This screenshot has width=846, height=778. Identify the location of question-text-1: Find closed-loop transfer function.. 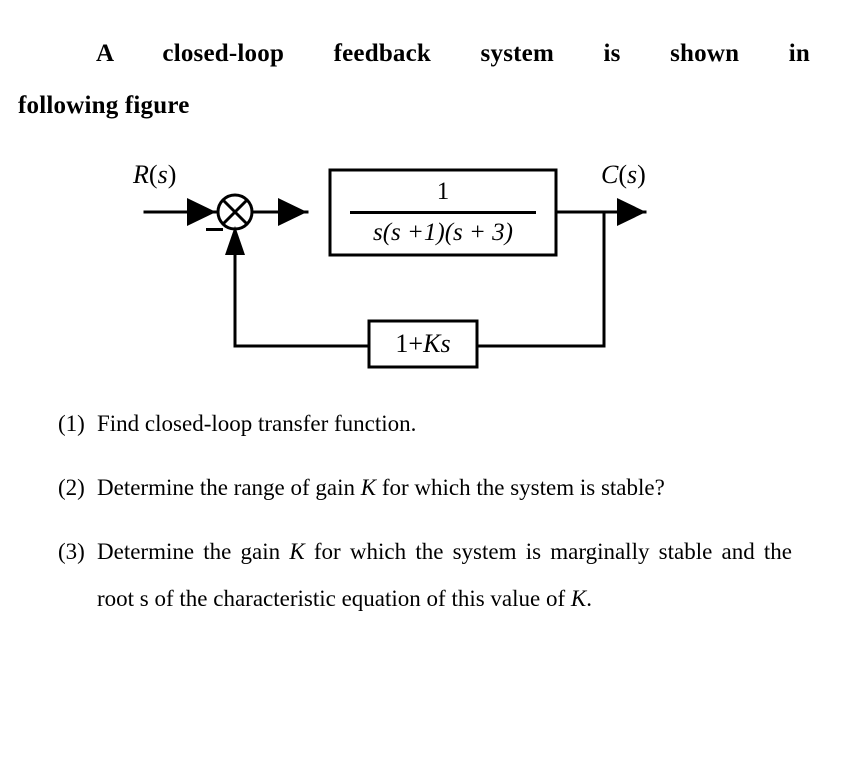
(257, 423).